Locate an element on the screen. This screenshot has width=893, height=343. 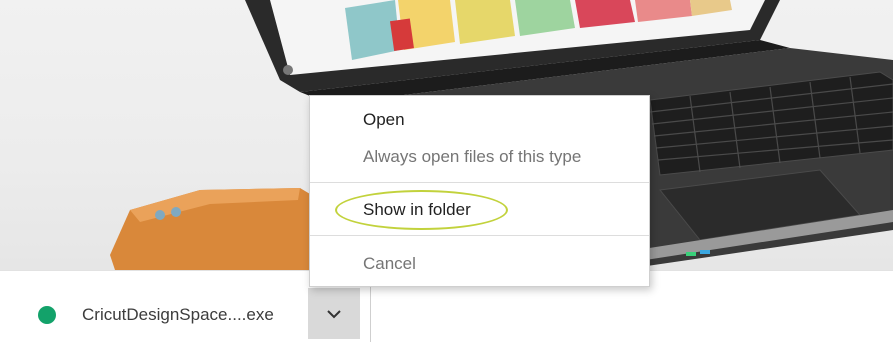
download-menu-button is located at coordinates (334, 313).